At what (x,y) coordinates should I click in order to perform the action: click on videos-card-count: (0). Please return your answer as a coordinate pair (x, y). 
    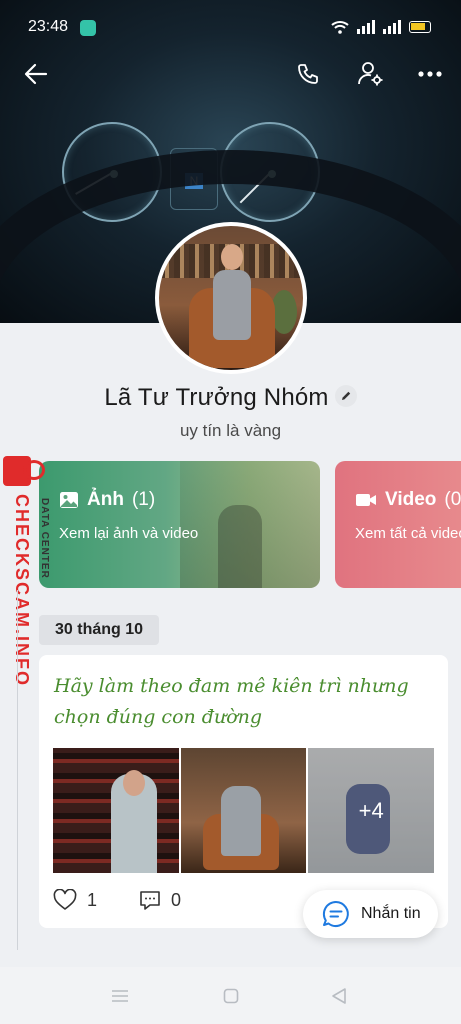
    Looking at the image, I should click on (452, 499).